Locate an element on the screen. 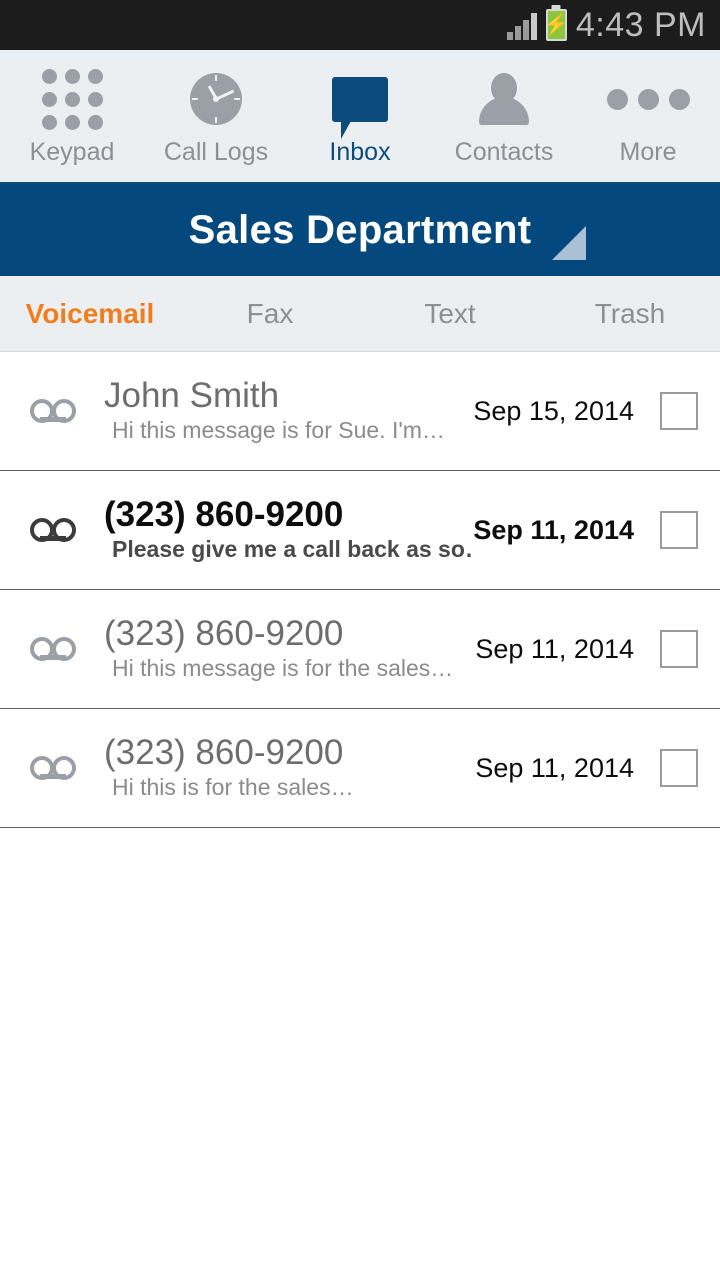  ellipsis-icon is located at coordinates (648, 99).